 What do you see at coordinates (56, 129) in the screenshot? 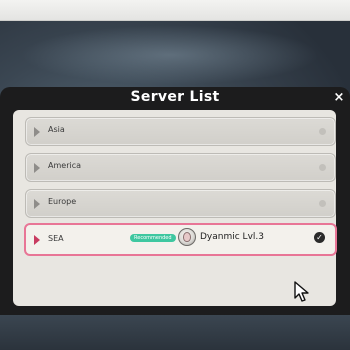
I see `server-name: Asia` at bounding box center [56, 129].